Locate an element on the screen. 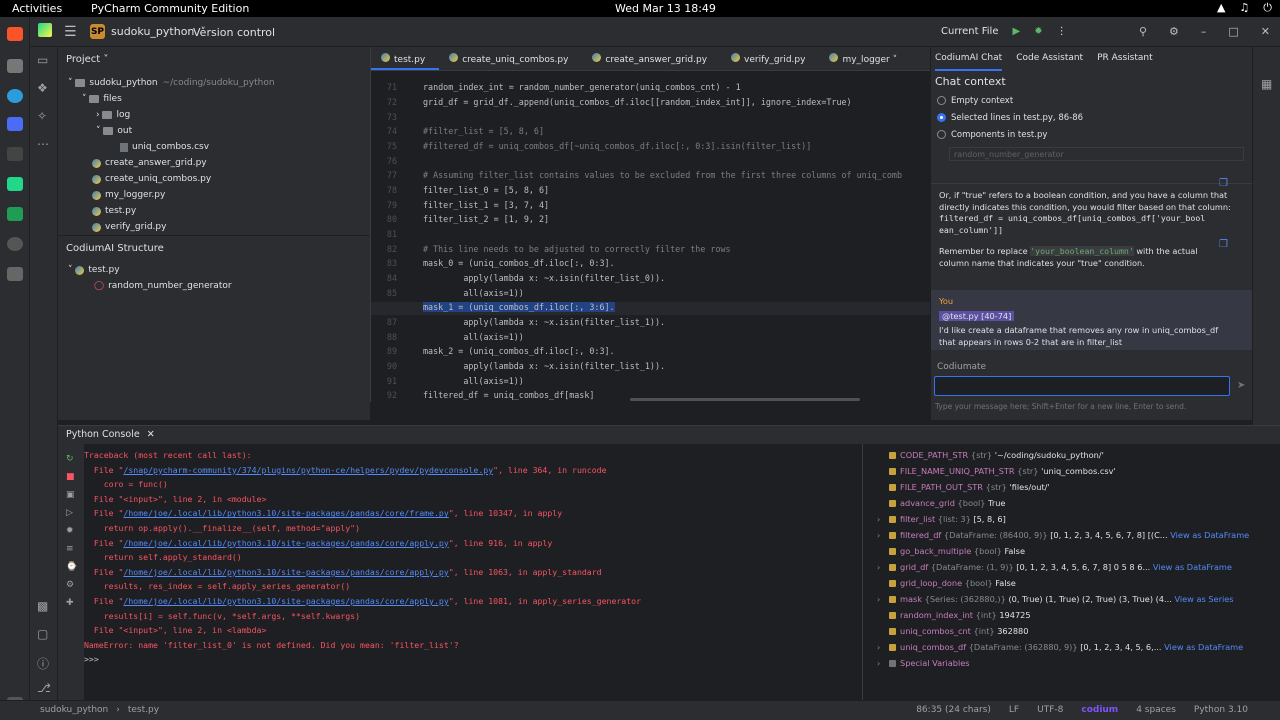 This screenshot has width=1280, height=720. tab-codiumai-chat: CodiumAI Chat is located at coordinates (969, 62).